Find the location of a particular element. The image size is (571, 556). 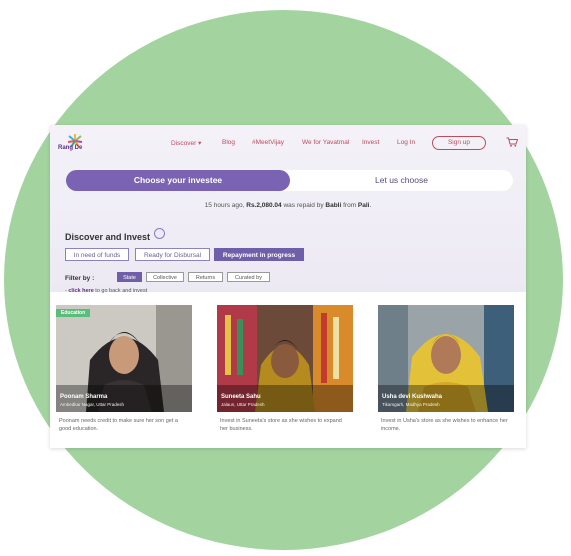

tab-ready-for-disbursal: Ready for Disbursal is located at coordinates (172, 254).